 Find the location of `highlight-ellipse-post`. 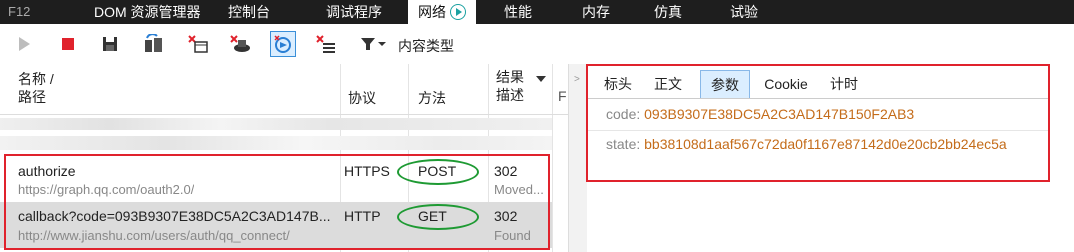

highlight-ellipse-post is located at coordinates (438, 172).